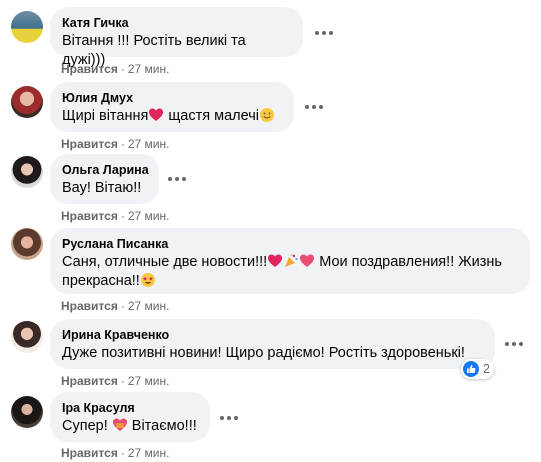 This screenshot has height=462, width=541. What do you see at coordinates (172, 116) in the screenshot?
I see `comment-text: Щирі вітання щастя малечі` at bounding box center [172, 116].